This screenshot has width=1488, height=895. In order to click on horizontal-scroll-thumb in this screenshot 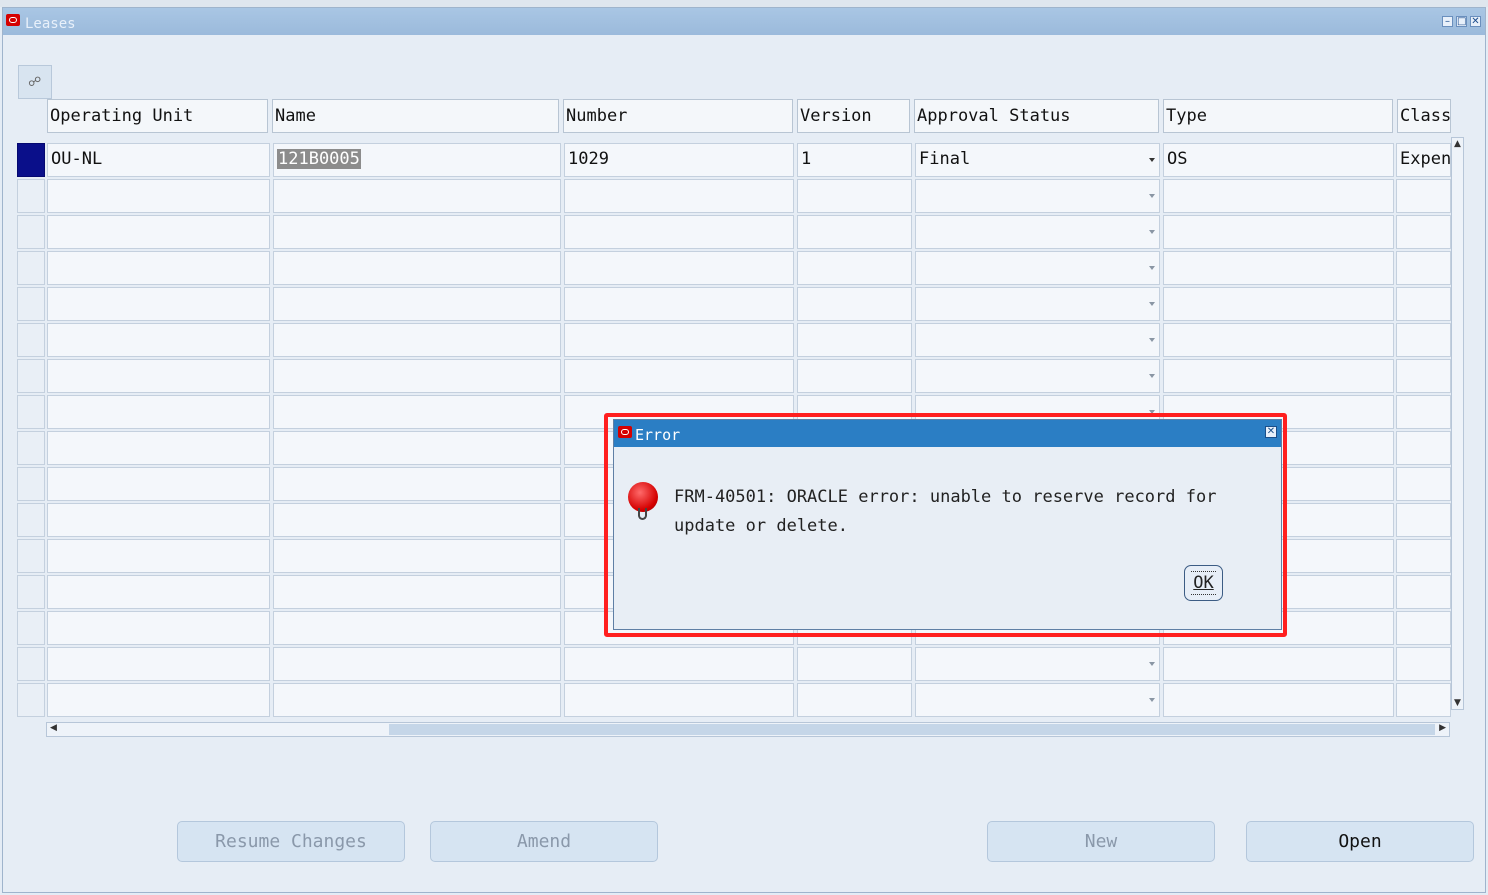, I will do `click(912, 729)`.